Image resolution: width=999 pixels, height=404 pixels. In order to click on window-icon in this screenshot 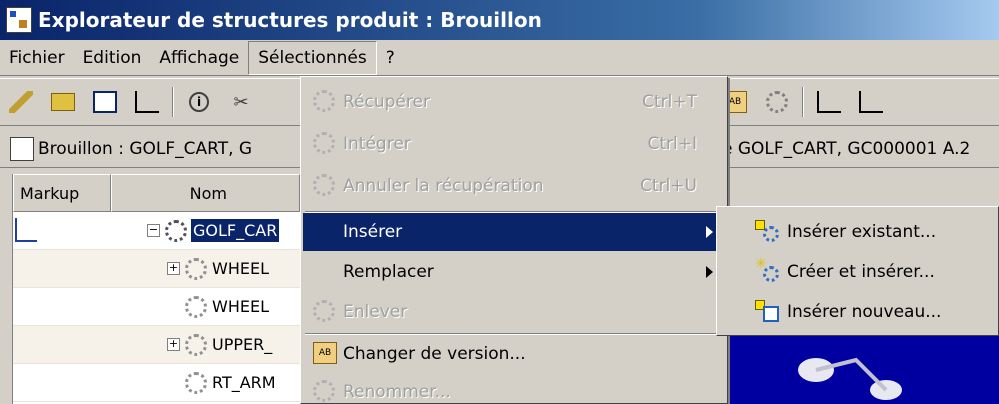, I will do `click(105, 102)`.